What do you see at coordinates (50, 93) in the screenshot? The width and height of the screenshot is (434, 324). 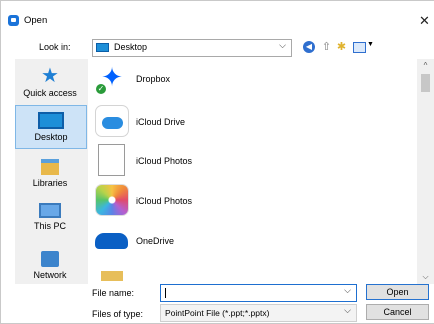 I see `place-label: Quick access` at bounding box center [50, 93].